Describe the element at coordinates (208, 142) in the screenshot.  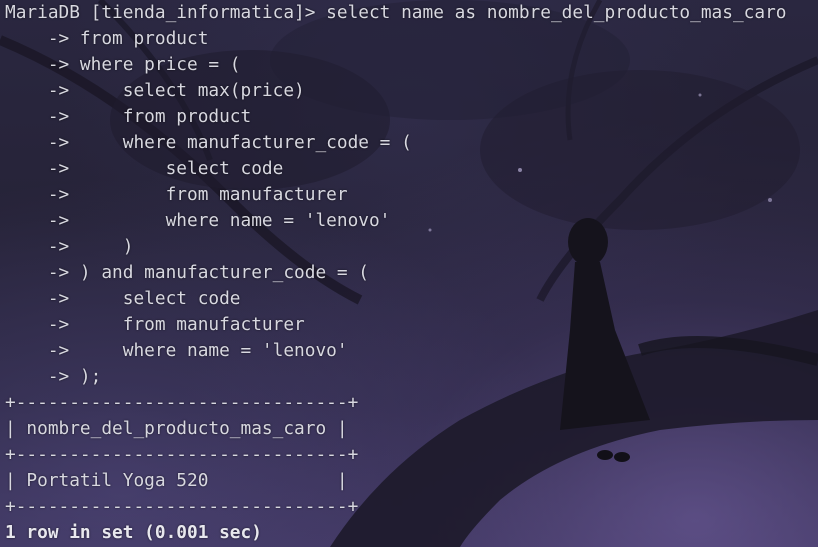
I see `query-line: -> where manufacturer_code = (` at that location.